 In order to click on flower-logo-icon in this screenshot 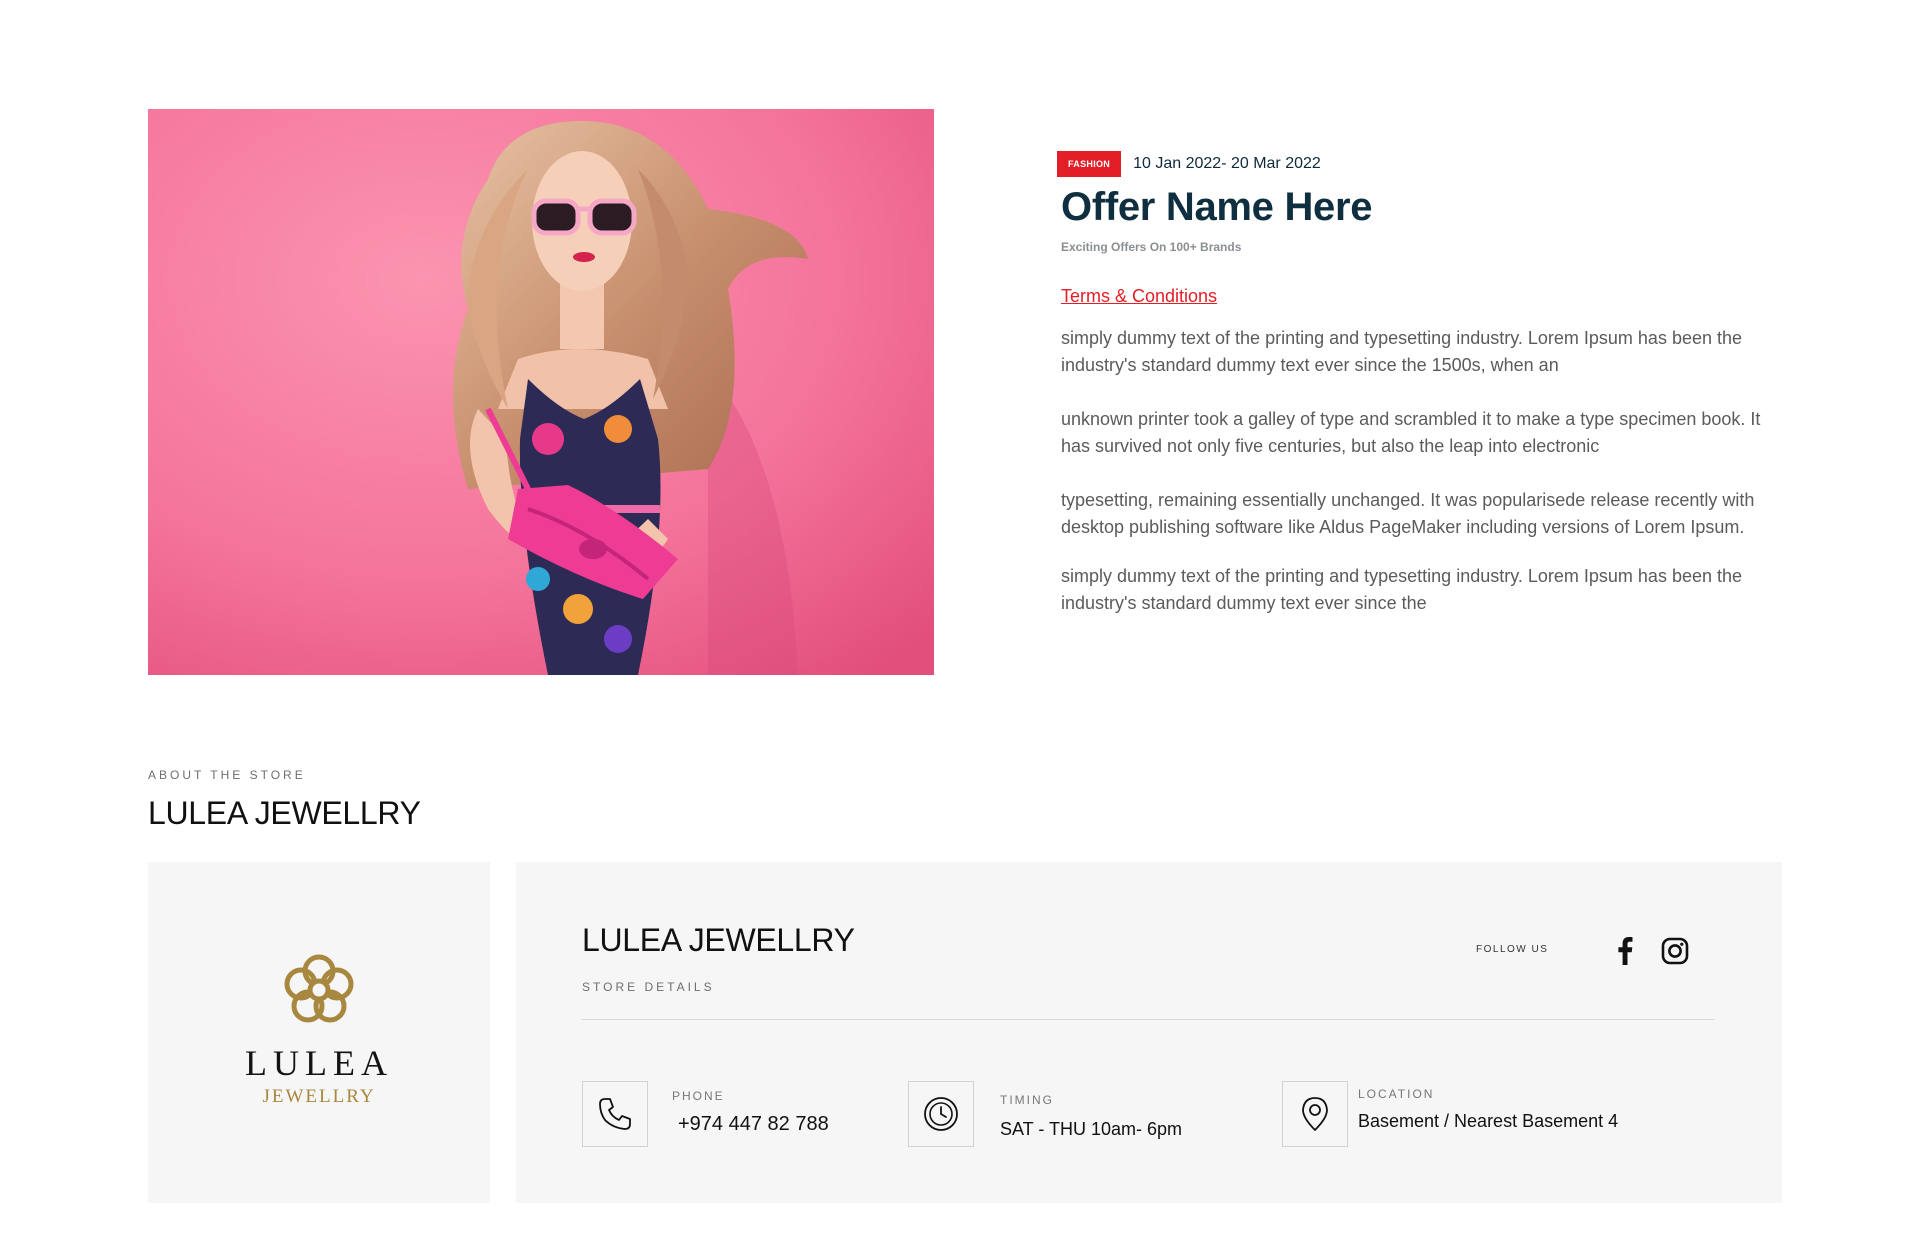, I will do `click(319, 988)`.